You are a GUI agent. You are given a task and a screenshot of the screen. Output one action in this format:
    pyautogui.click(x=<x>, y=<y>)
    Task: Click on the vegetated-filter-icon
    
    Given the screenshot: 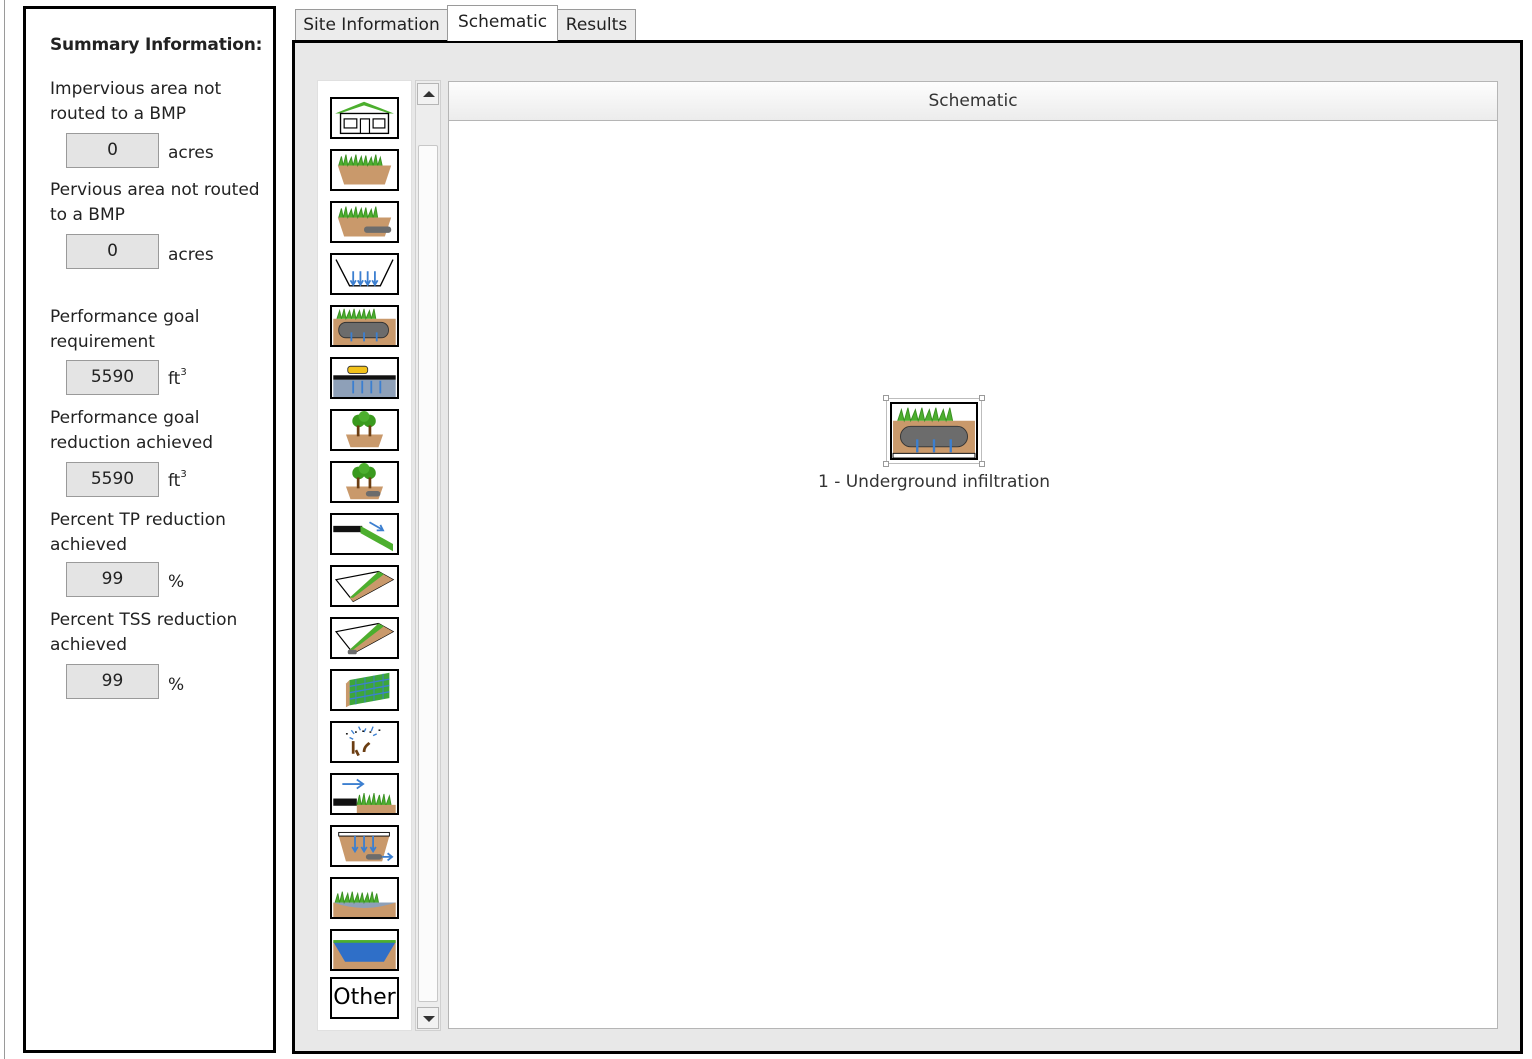 What is the action you would take?
    pyautogui.click(x=364, y=795)
    